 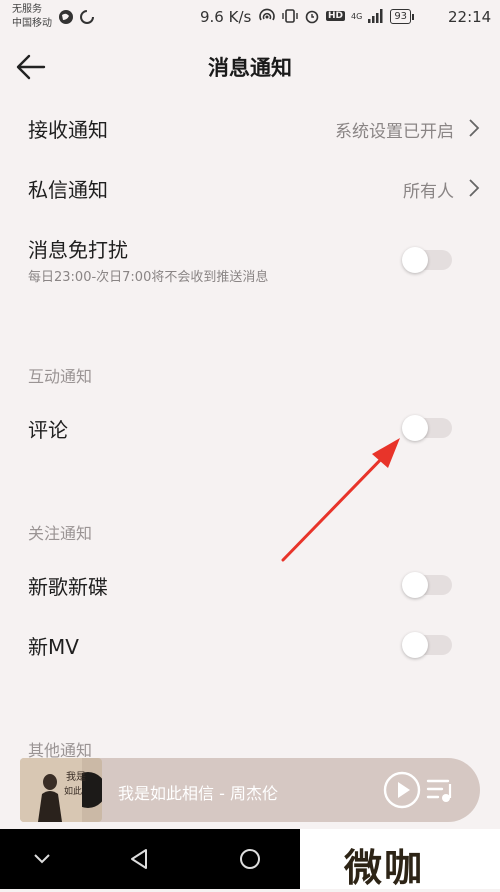 I want to click on status-bar: 无服务 中国移动 9.6 K/s HD 4G 93 22:14, so click(x=250, y=18).